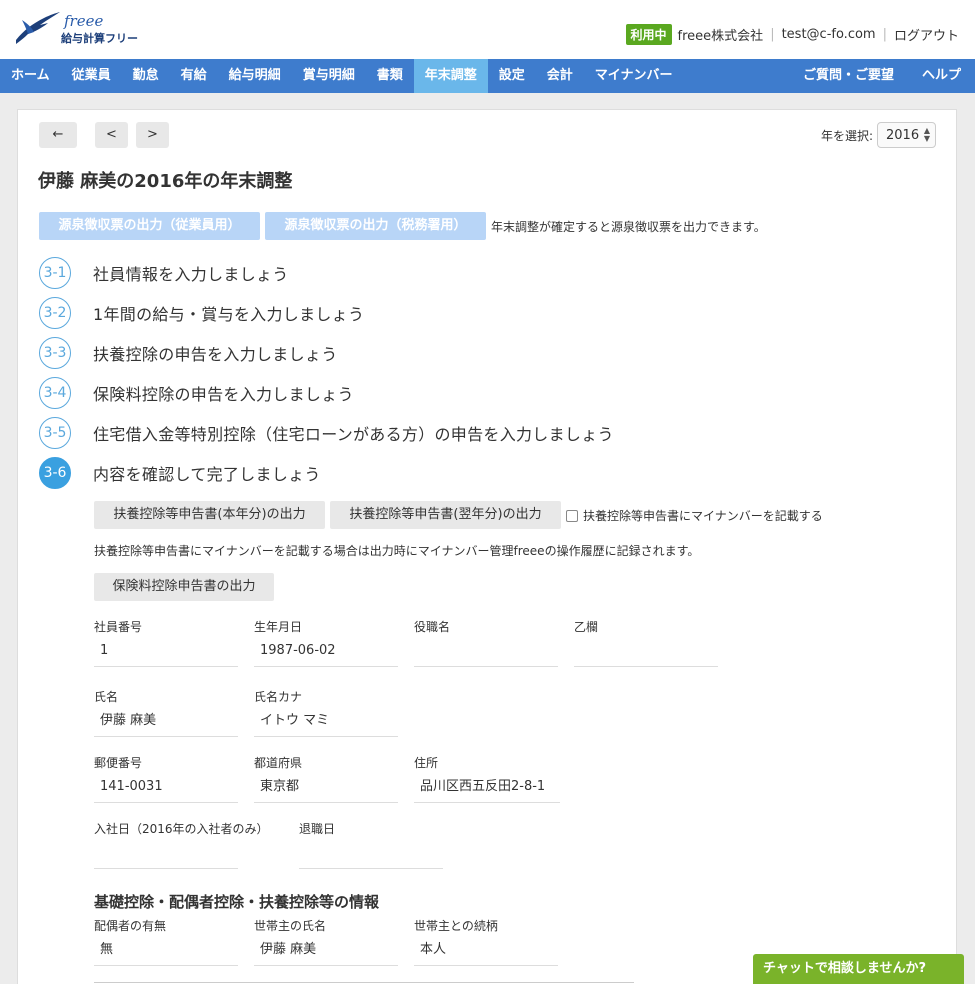  Describe the element at coordinates (326, 721) in the screenshot. I see `name-kana-field: イトウ マミ` at that location.